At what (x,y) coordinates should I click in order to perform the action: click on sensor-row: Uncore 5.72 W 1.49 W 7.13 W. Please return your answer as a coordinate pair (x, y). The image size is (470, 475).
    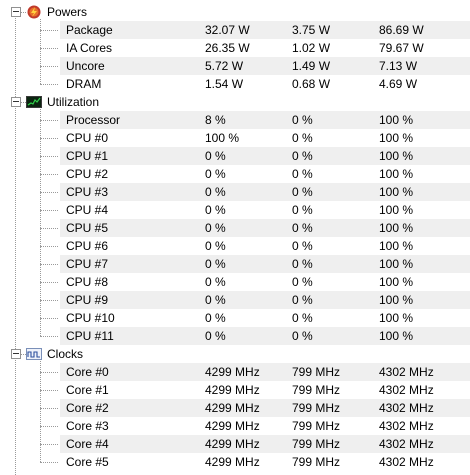
    Looking at the image, I should click on (265, 66).